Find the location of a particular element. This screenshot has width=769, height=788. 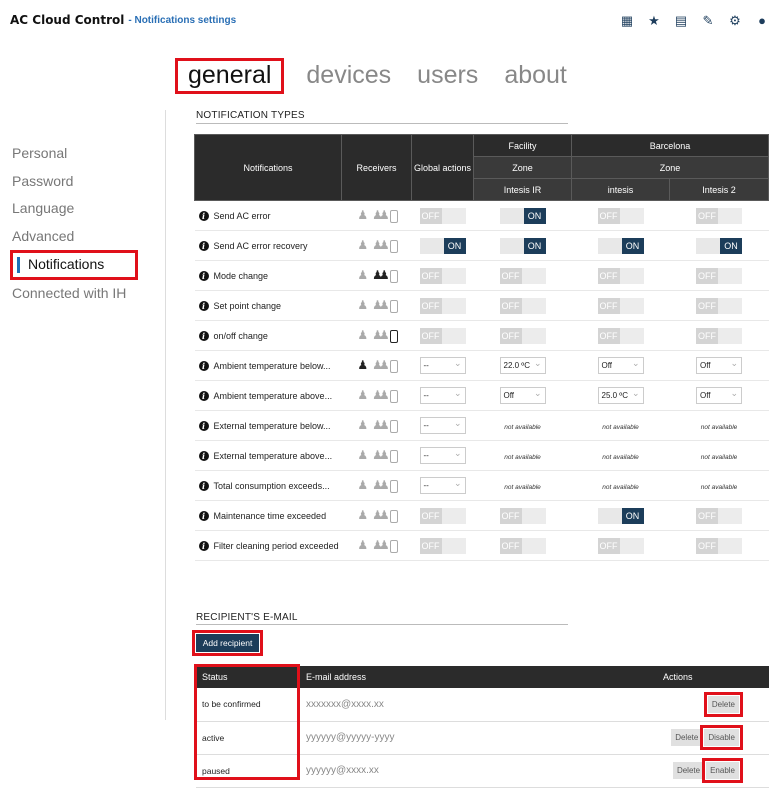

sidebar-item-password: Password is located at coordinates (85, 182).